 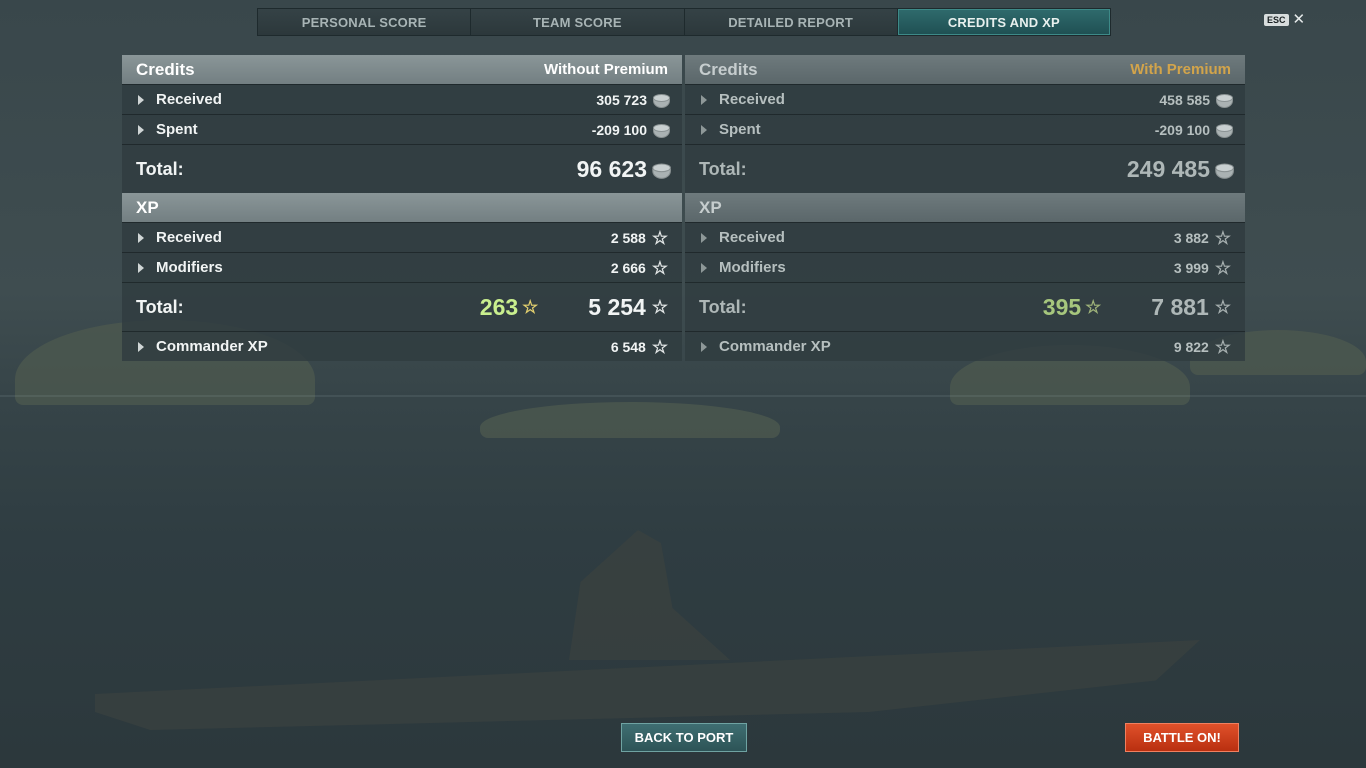 I want to click on credits-received-value: 305 723, so click(x=621, y=99).